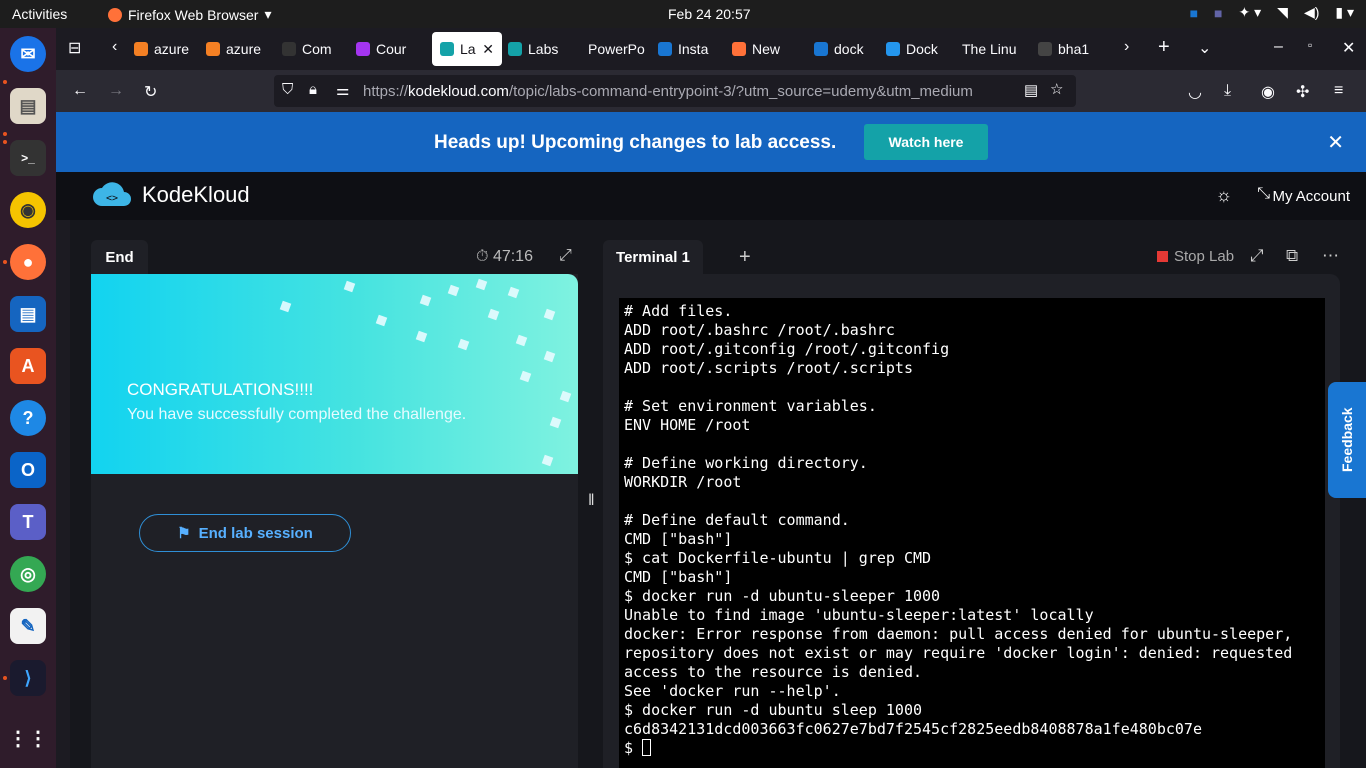 The width and height of the screenshot is (1366, 768). What do you see at coordinates (74, 48) in the screenshot?
I see `tab-overview-icon: ⊟` at bounding box center [74, 48].